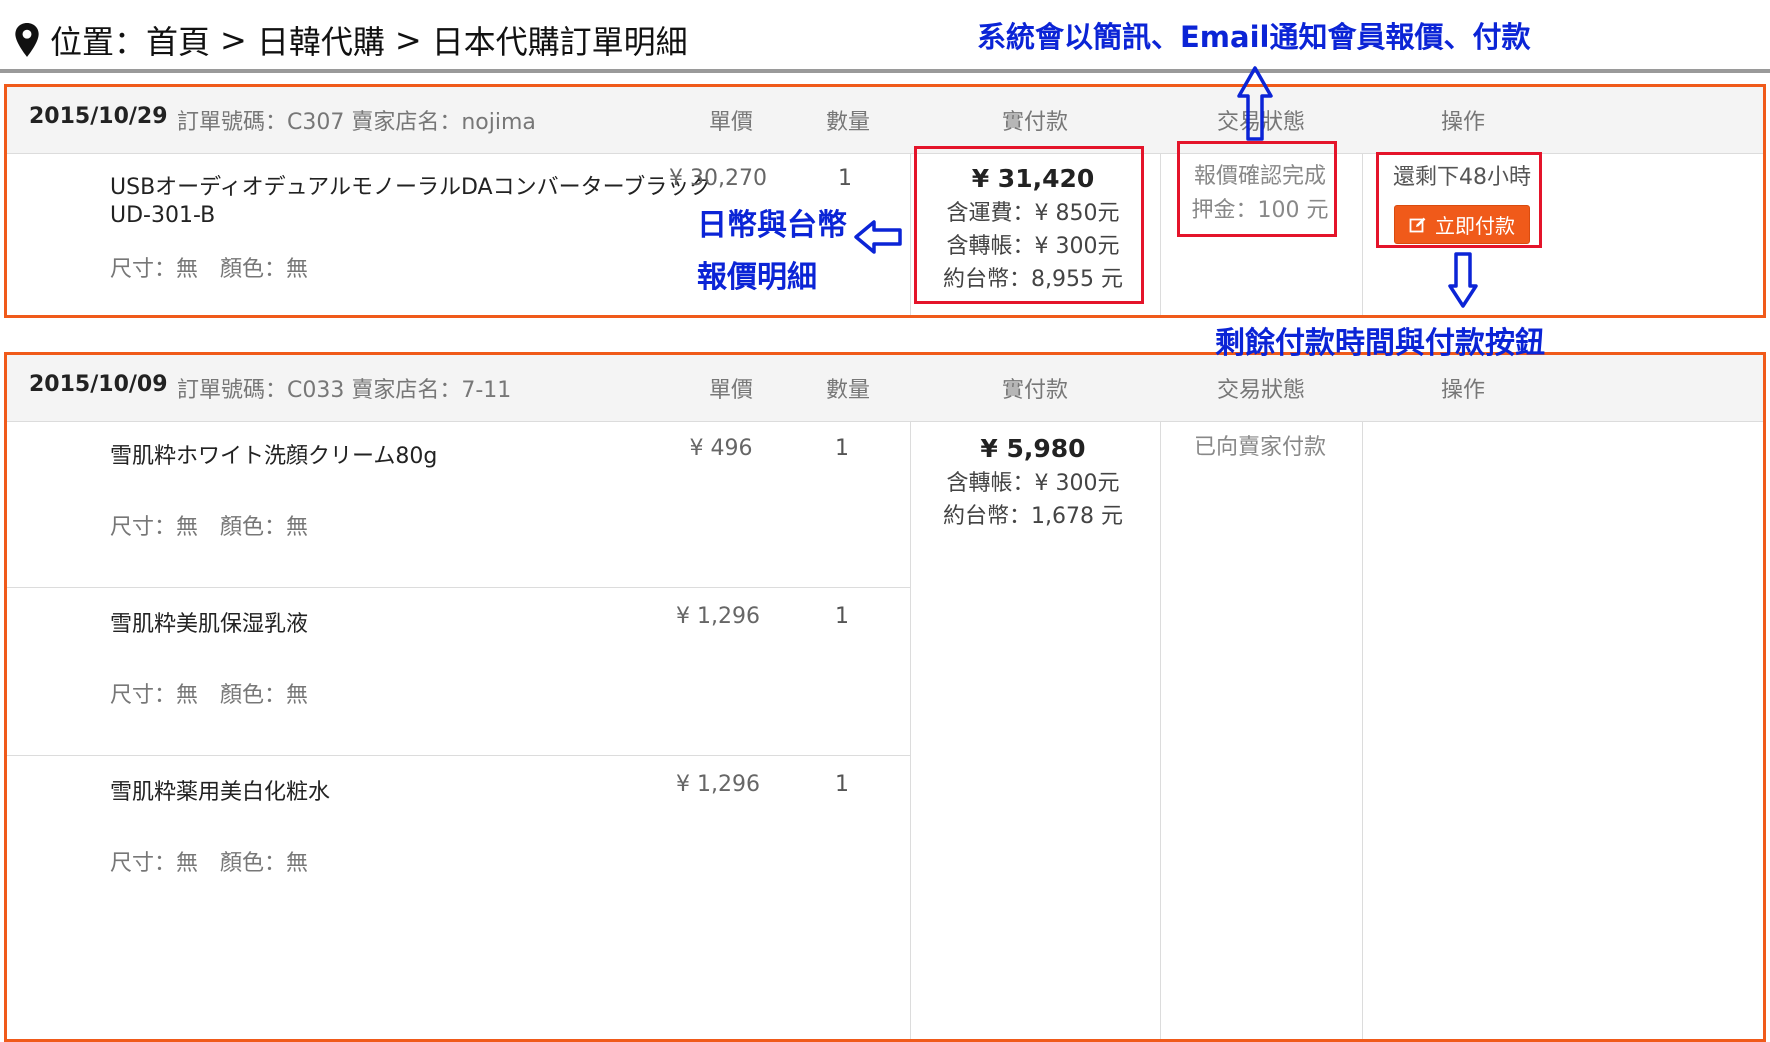  I want to click on payment-summary: ¥ 5,980 含轉帳：¥ 300元 約台幣：1,678 元, so click(1033, 482).